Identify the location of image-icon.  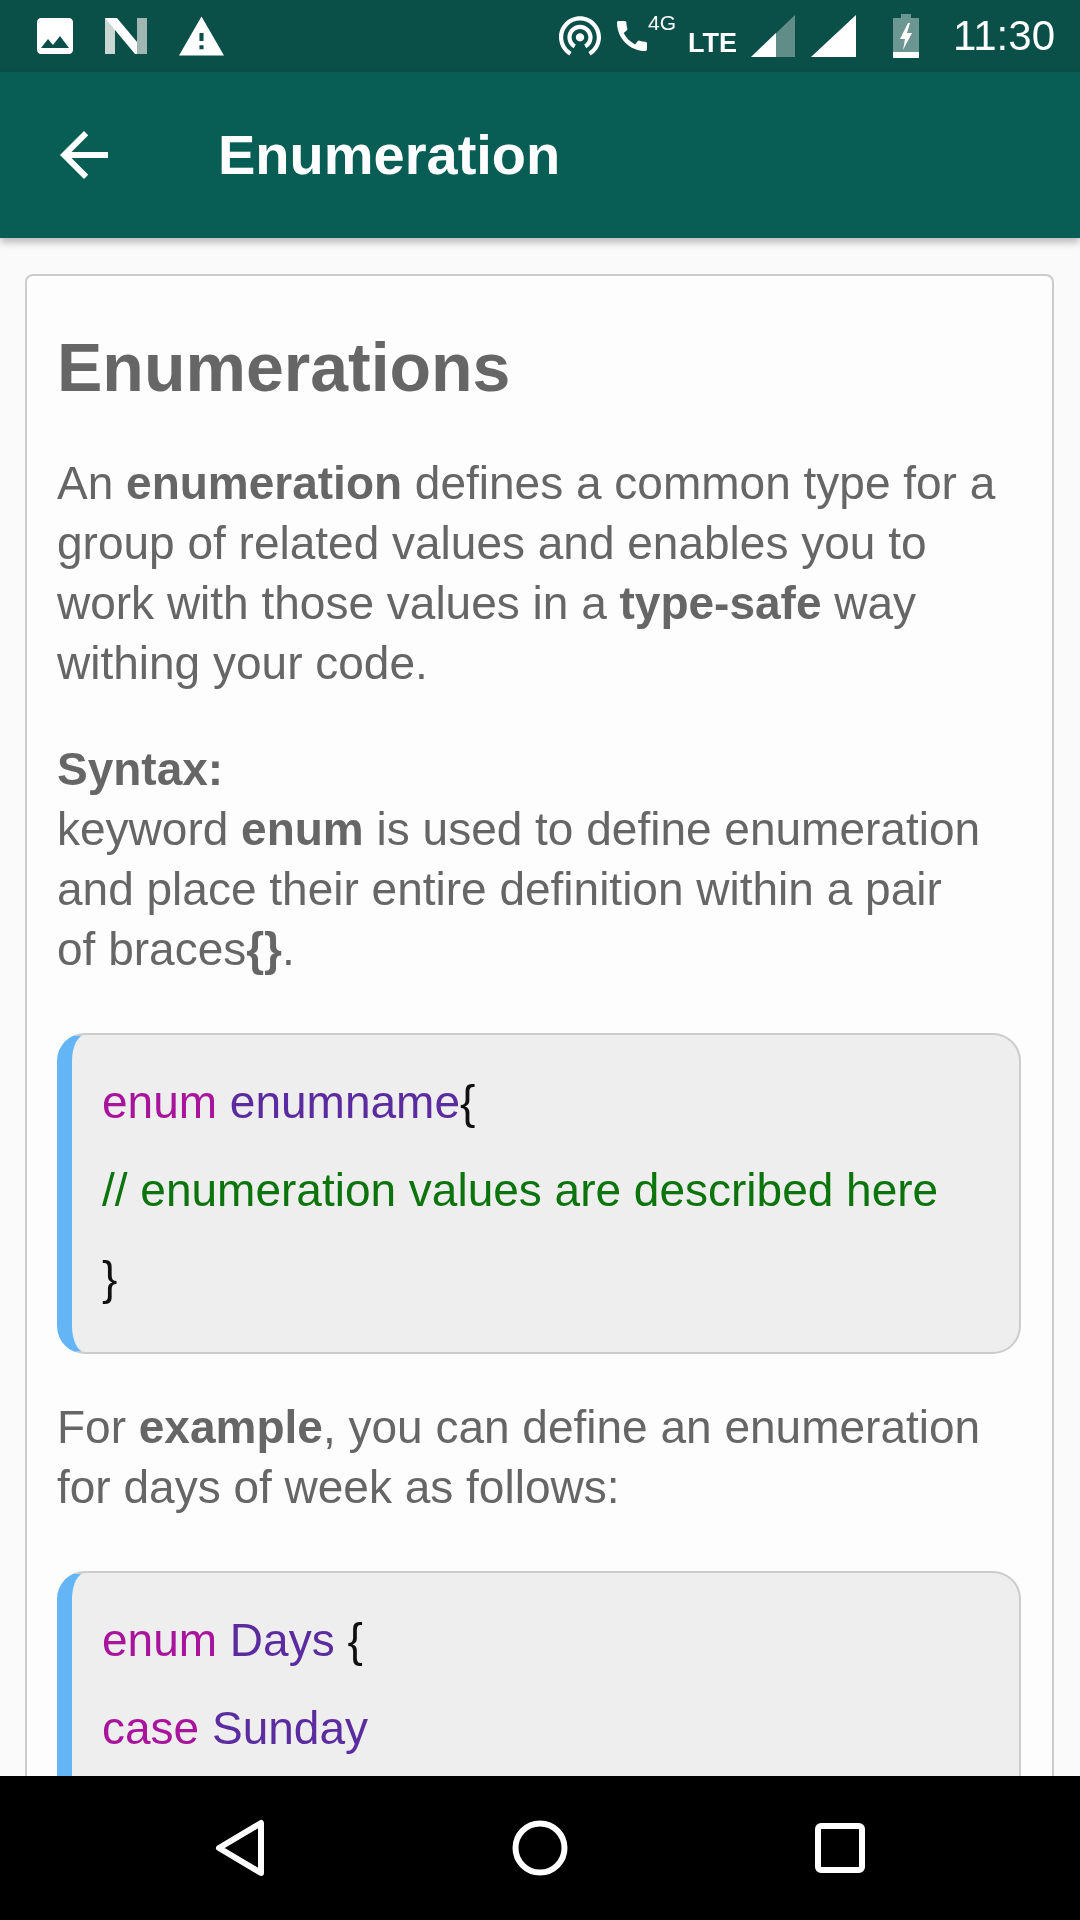
(55, 36).